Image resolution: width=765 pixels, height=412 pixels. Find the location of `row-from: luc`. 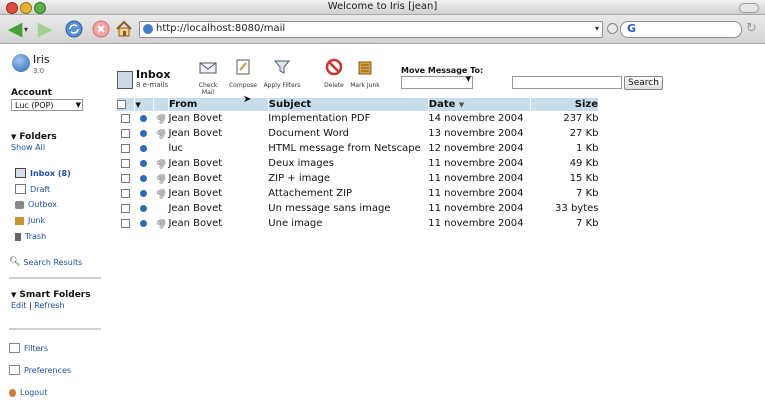

row-from: luc is located at coordinates (176, 148).